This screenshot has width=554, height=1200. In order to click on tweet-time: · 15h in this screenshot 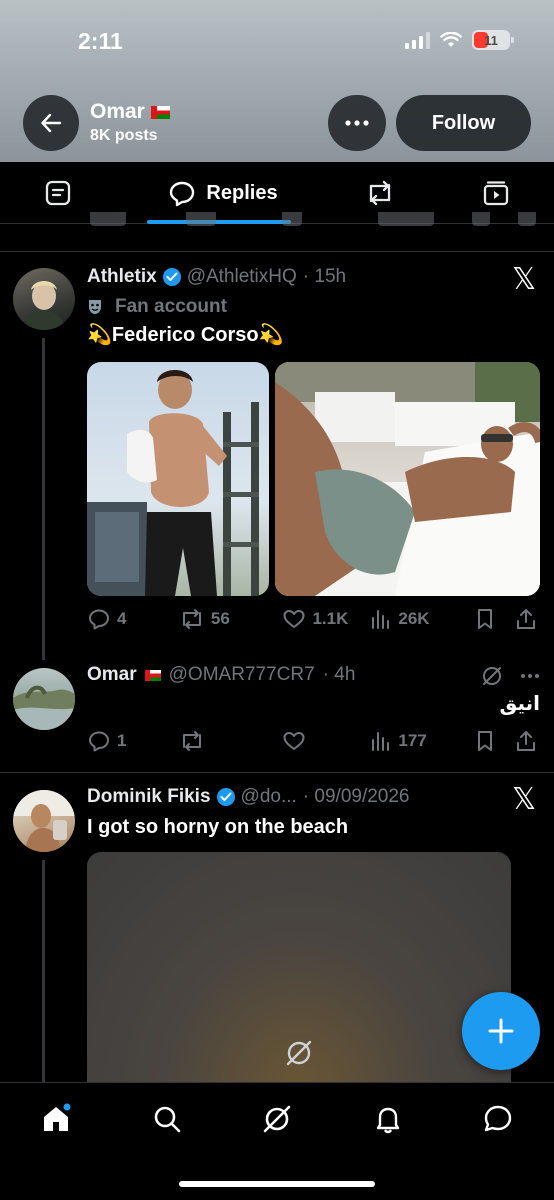, I will do `click(324, 276)`.